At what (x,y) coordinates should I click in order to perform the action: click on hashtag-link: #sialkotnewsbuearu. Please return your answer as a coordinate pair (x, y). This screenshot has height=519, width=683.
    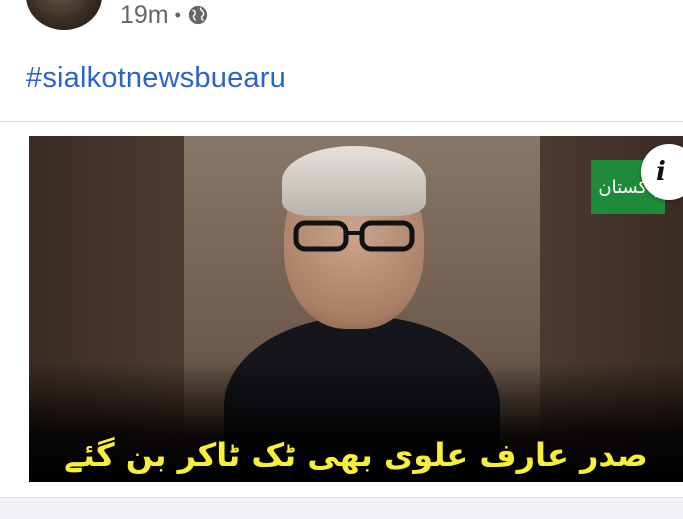
    Looking at the image, I should click on (156, 78).